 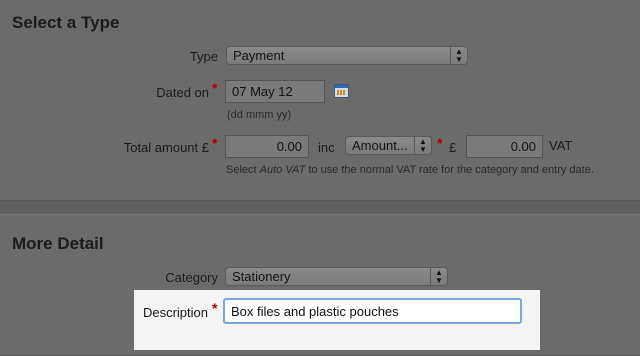 What do you see at coordinates (275, 91) in the screenshot?
I see `dated-on-input: 07 May 12` at bounding box center [275, 91].